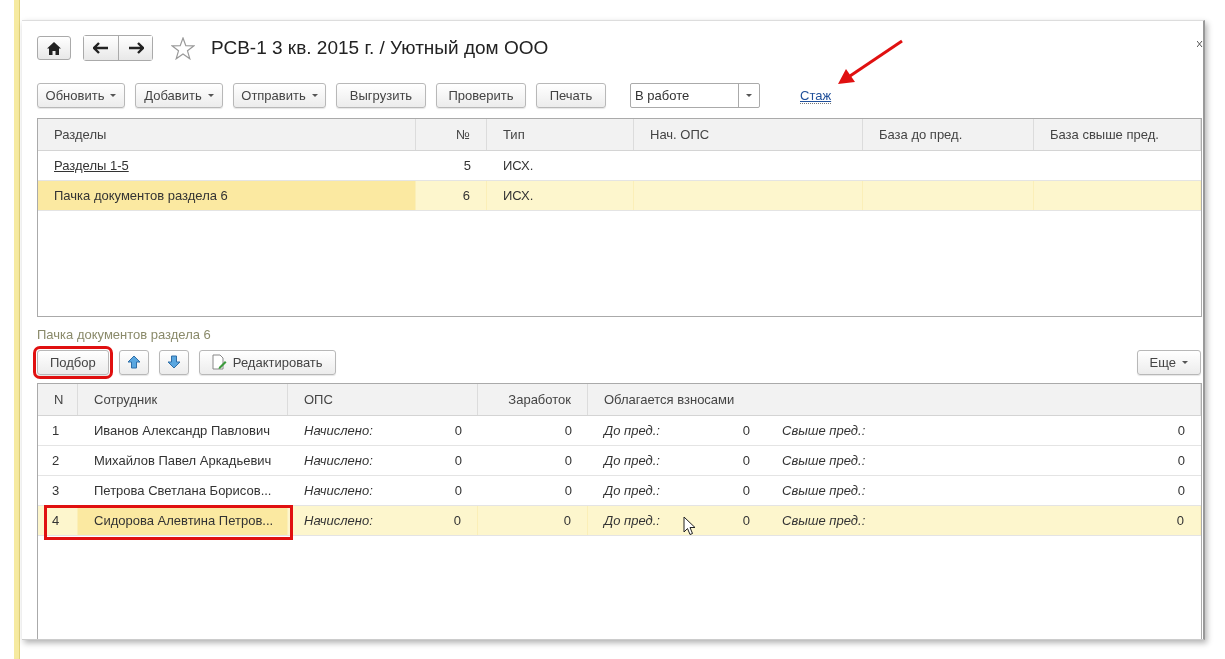  I want to click on section-title: Пачка документов раздела 6, so click(124, 335).